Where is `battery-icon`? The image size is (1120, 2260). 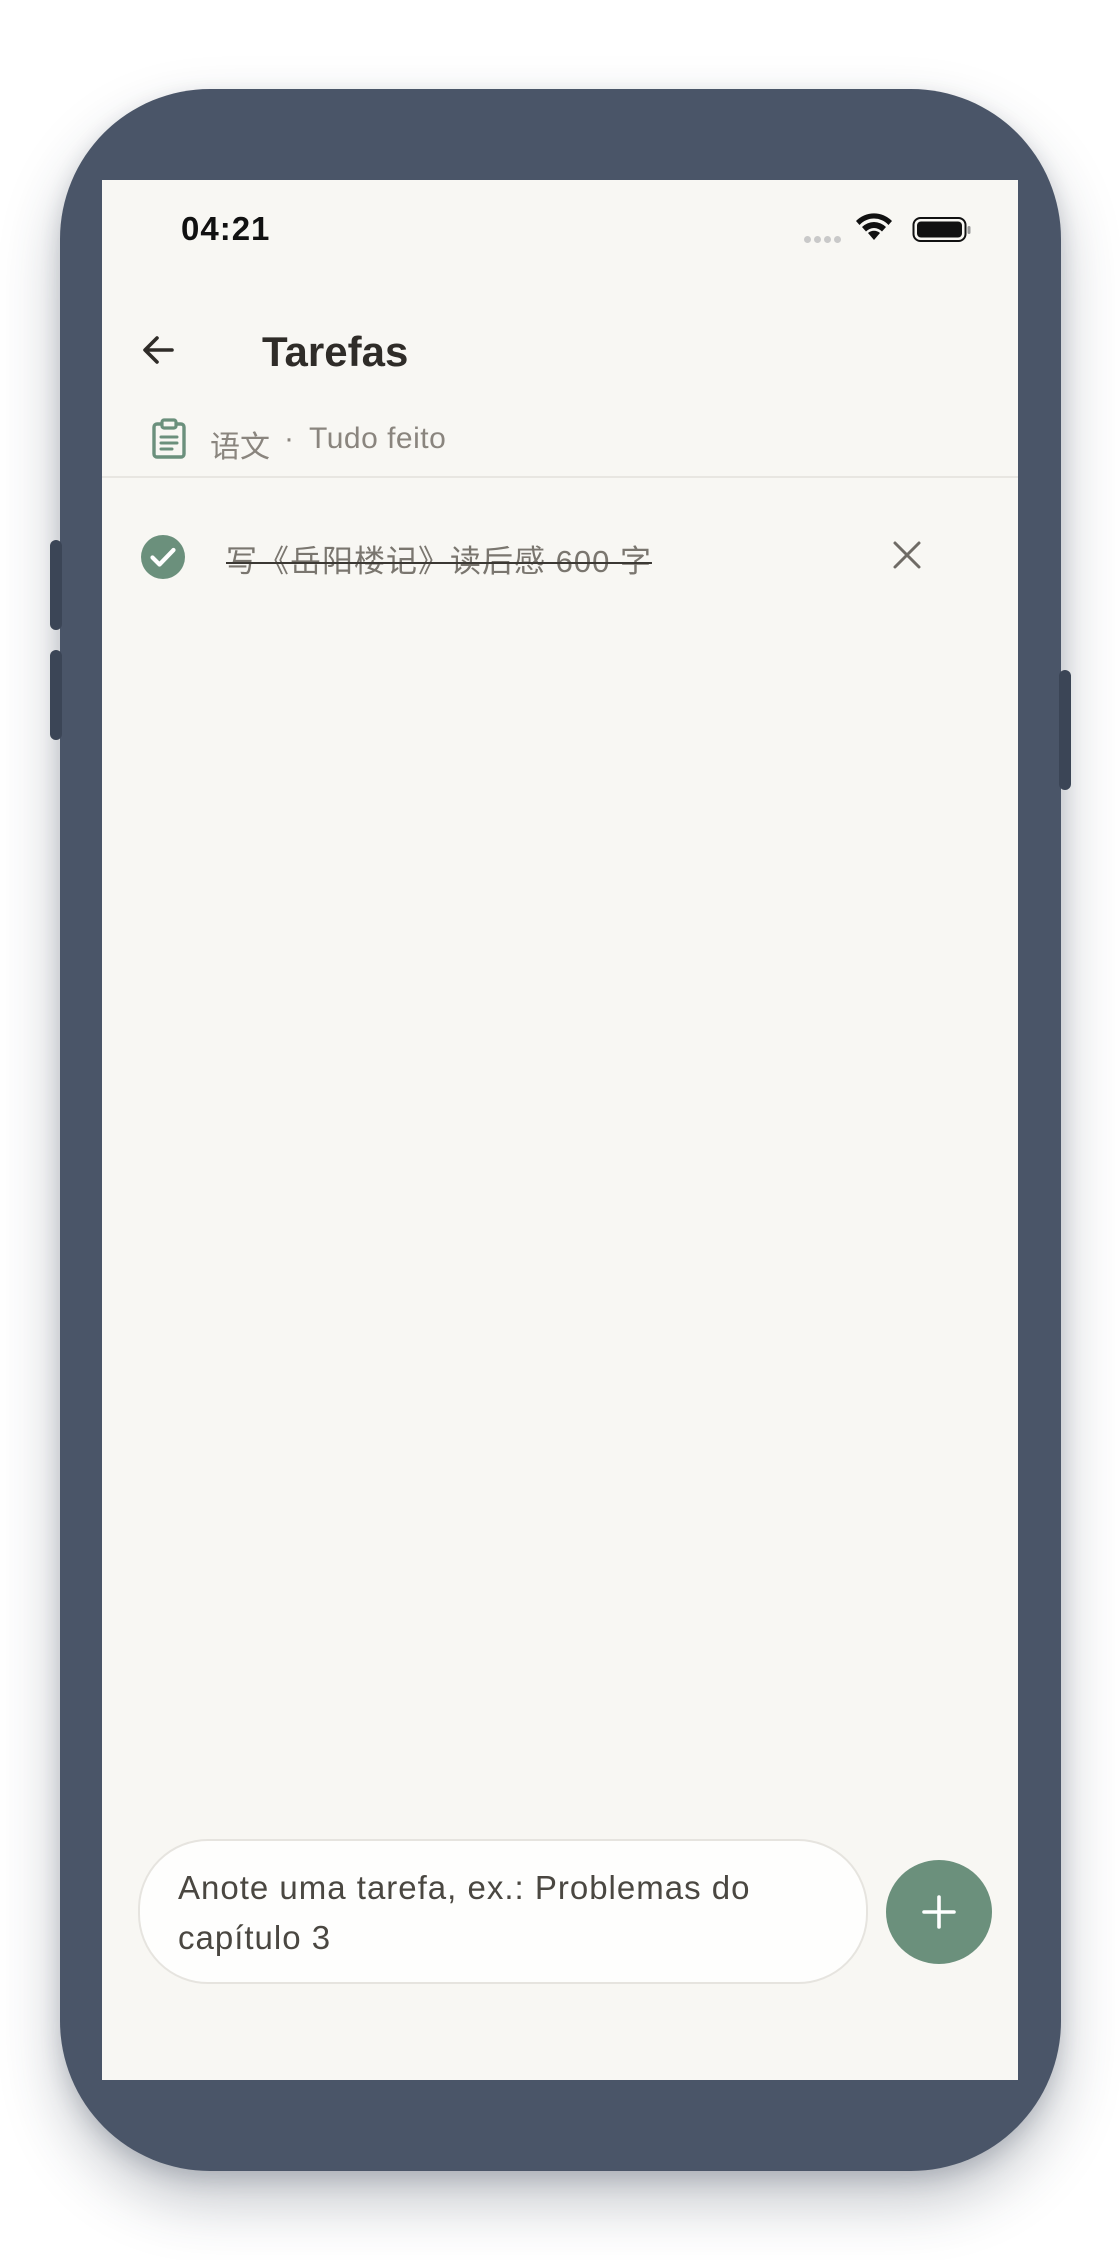
battery-icon is located at coordinates (942, 232).